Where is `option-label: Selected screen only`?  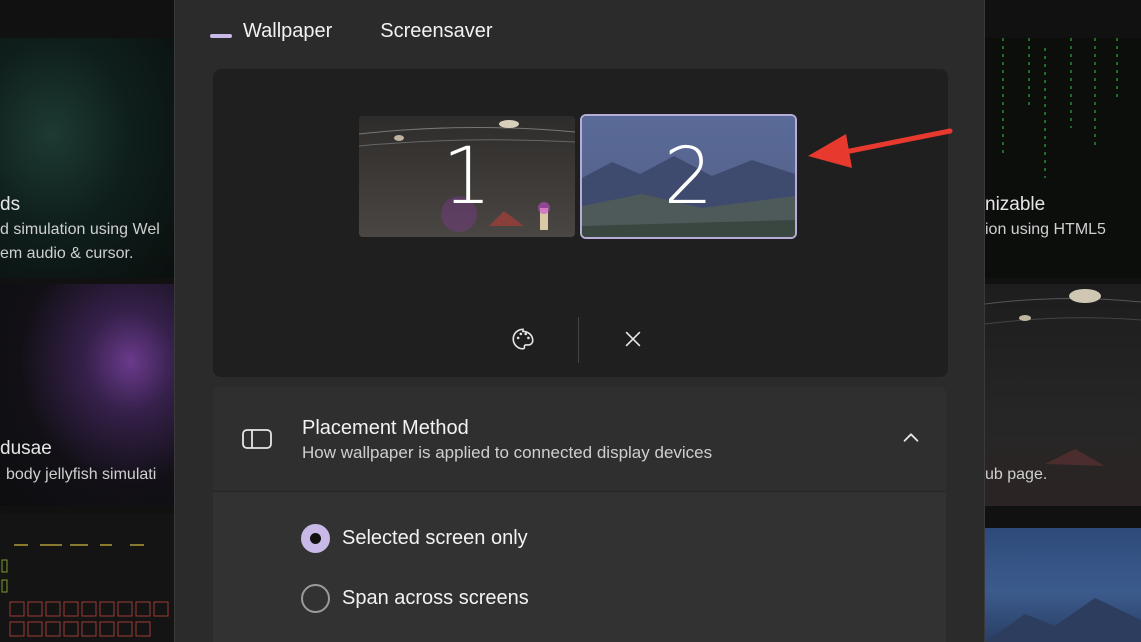 option-label: Selected screen only is located at coordinates (435, 538).